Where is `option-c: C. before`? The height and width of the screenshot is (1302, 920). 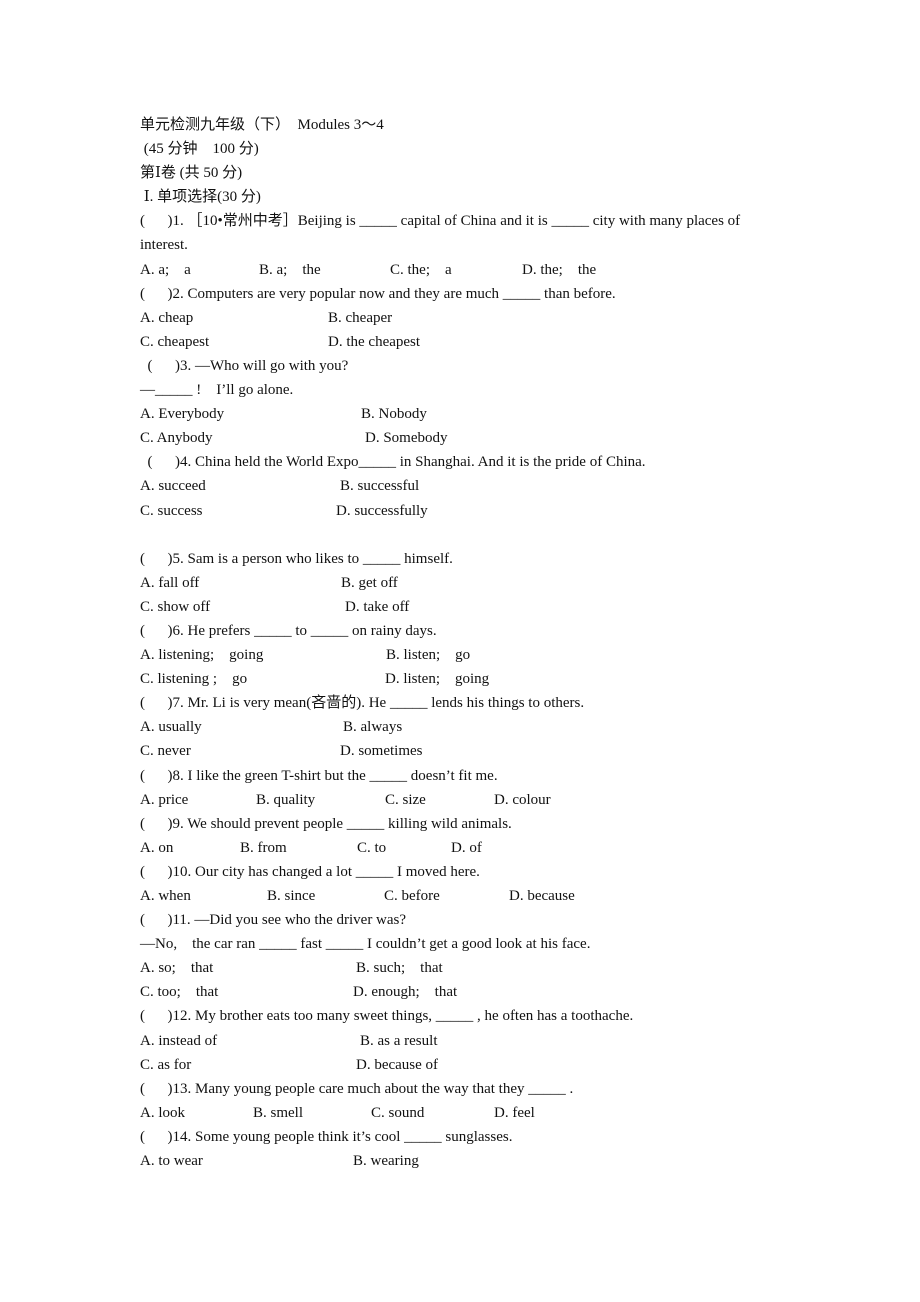
option-c: C. before is located at coordinates (412, 896).